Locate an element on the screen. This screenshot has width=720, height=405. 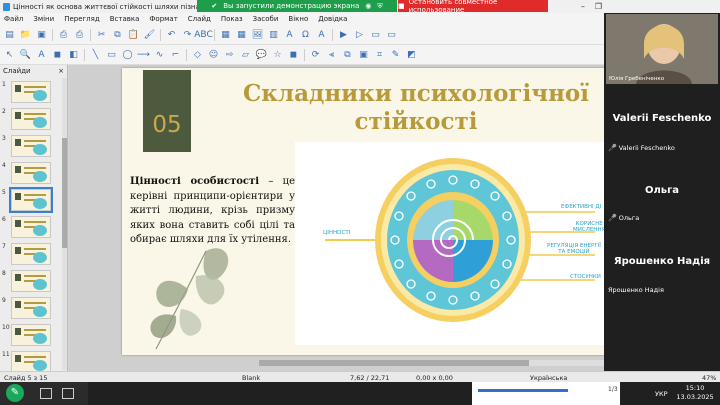
redo-icon: ↷ is located at coordinates (187, 34).